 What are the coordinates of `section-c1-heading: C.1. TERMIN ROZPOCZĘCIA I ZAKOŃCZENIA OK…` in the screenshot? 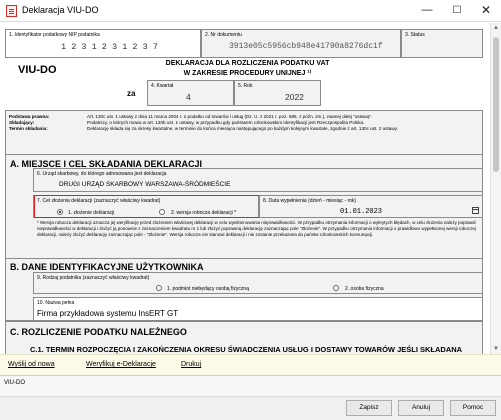 It's located at (246, 349).